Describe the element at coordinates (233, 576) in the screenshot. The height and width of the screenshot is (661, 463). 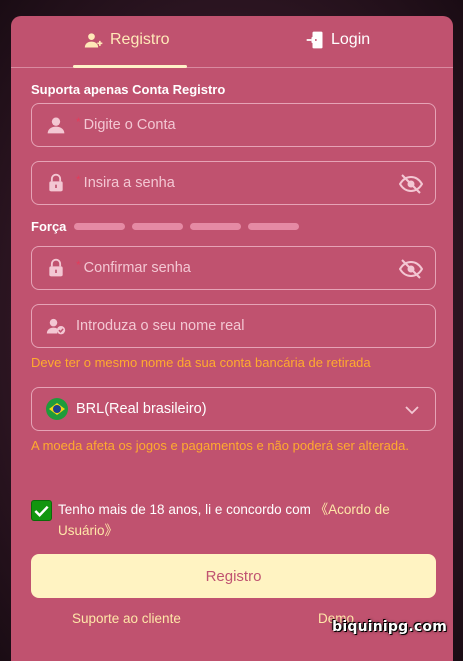
I see `register-submit-button: Registro` at that location.